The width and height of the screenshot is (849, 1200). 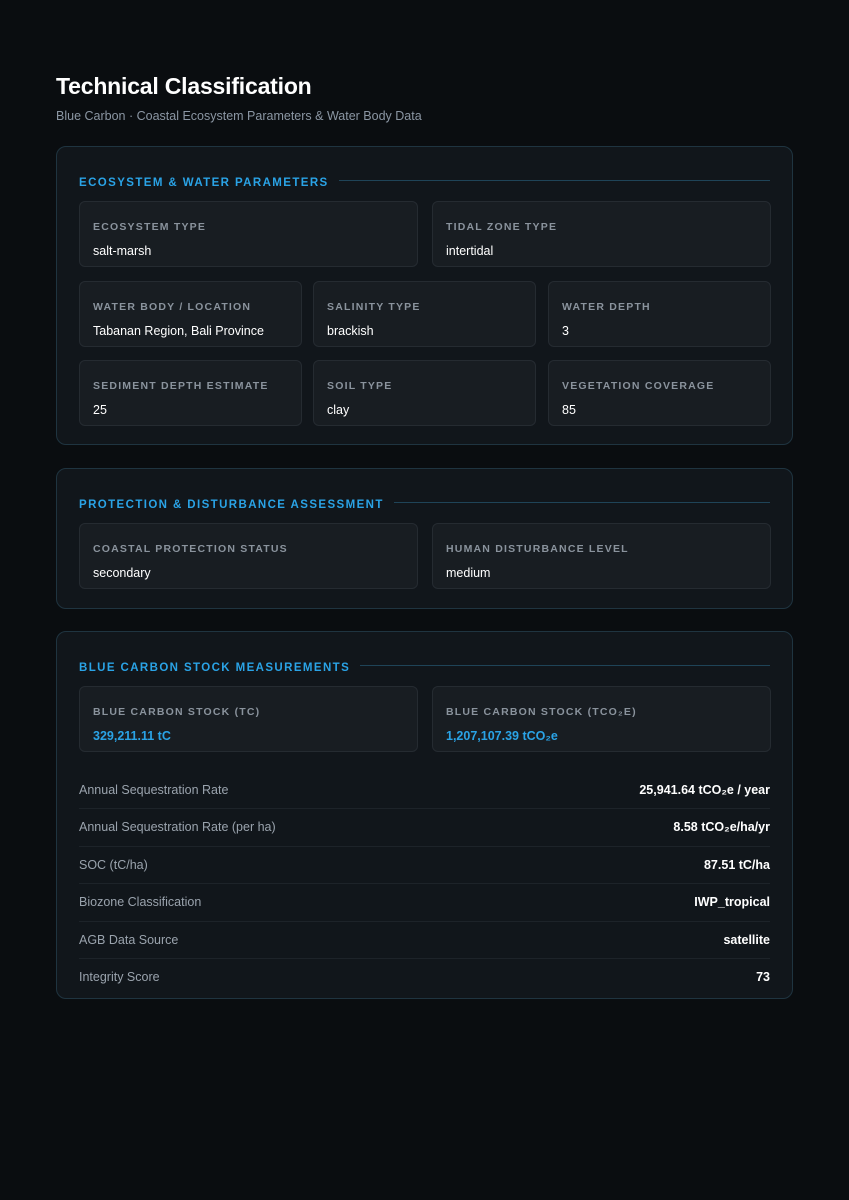 I want to click on field-label: HUMAN DISTURBANCE LEVEL, so click(x=537, y=549).